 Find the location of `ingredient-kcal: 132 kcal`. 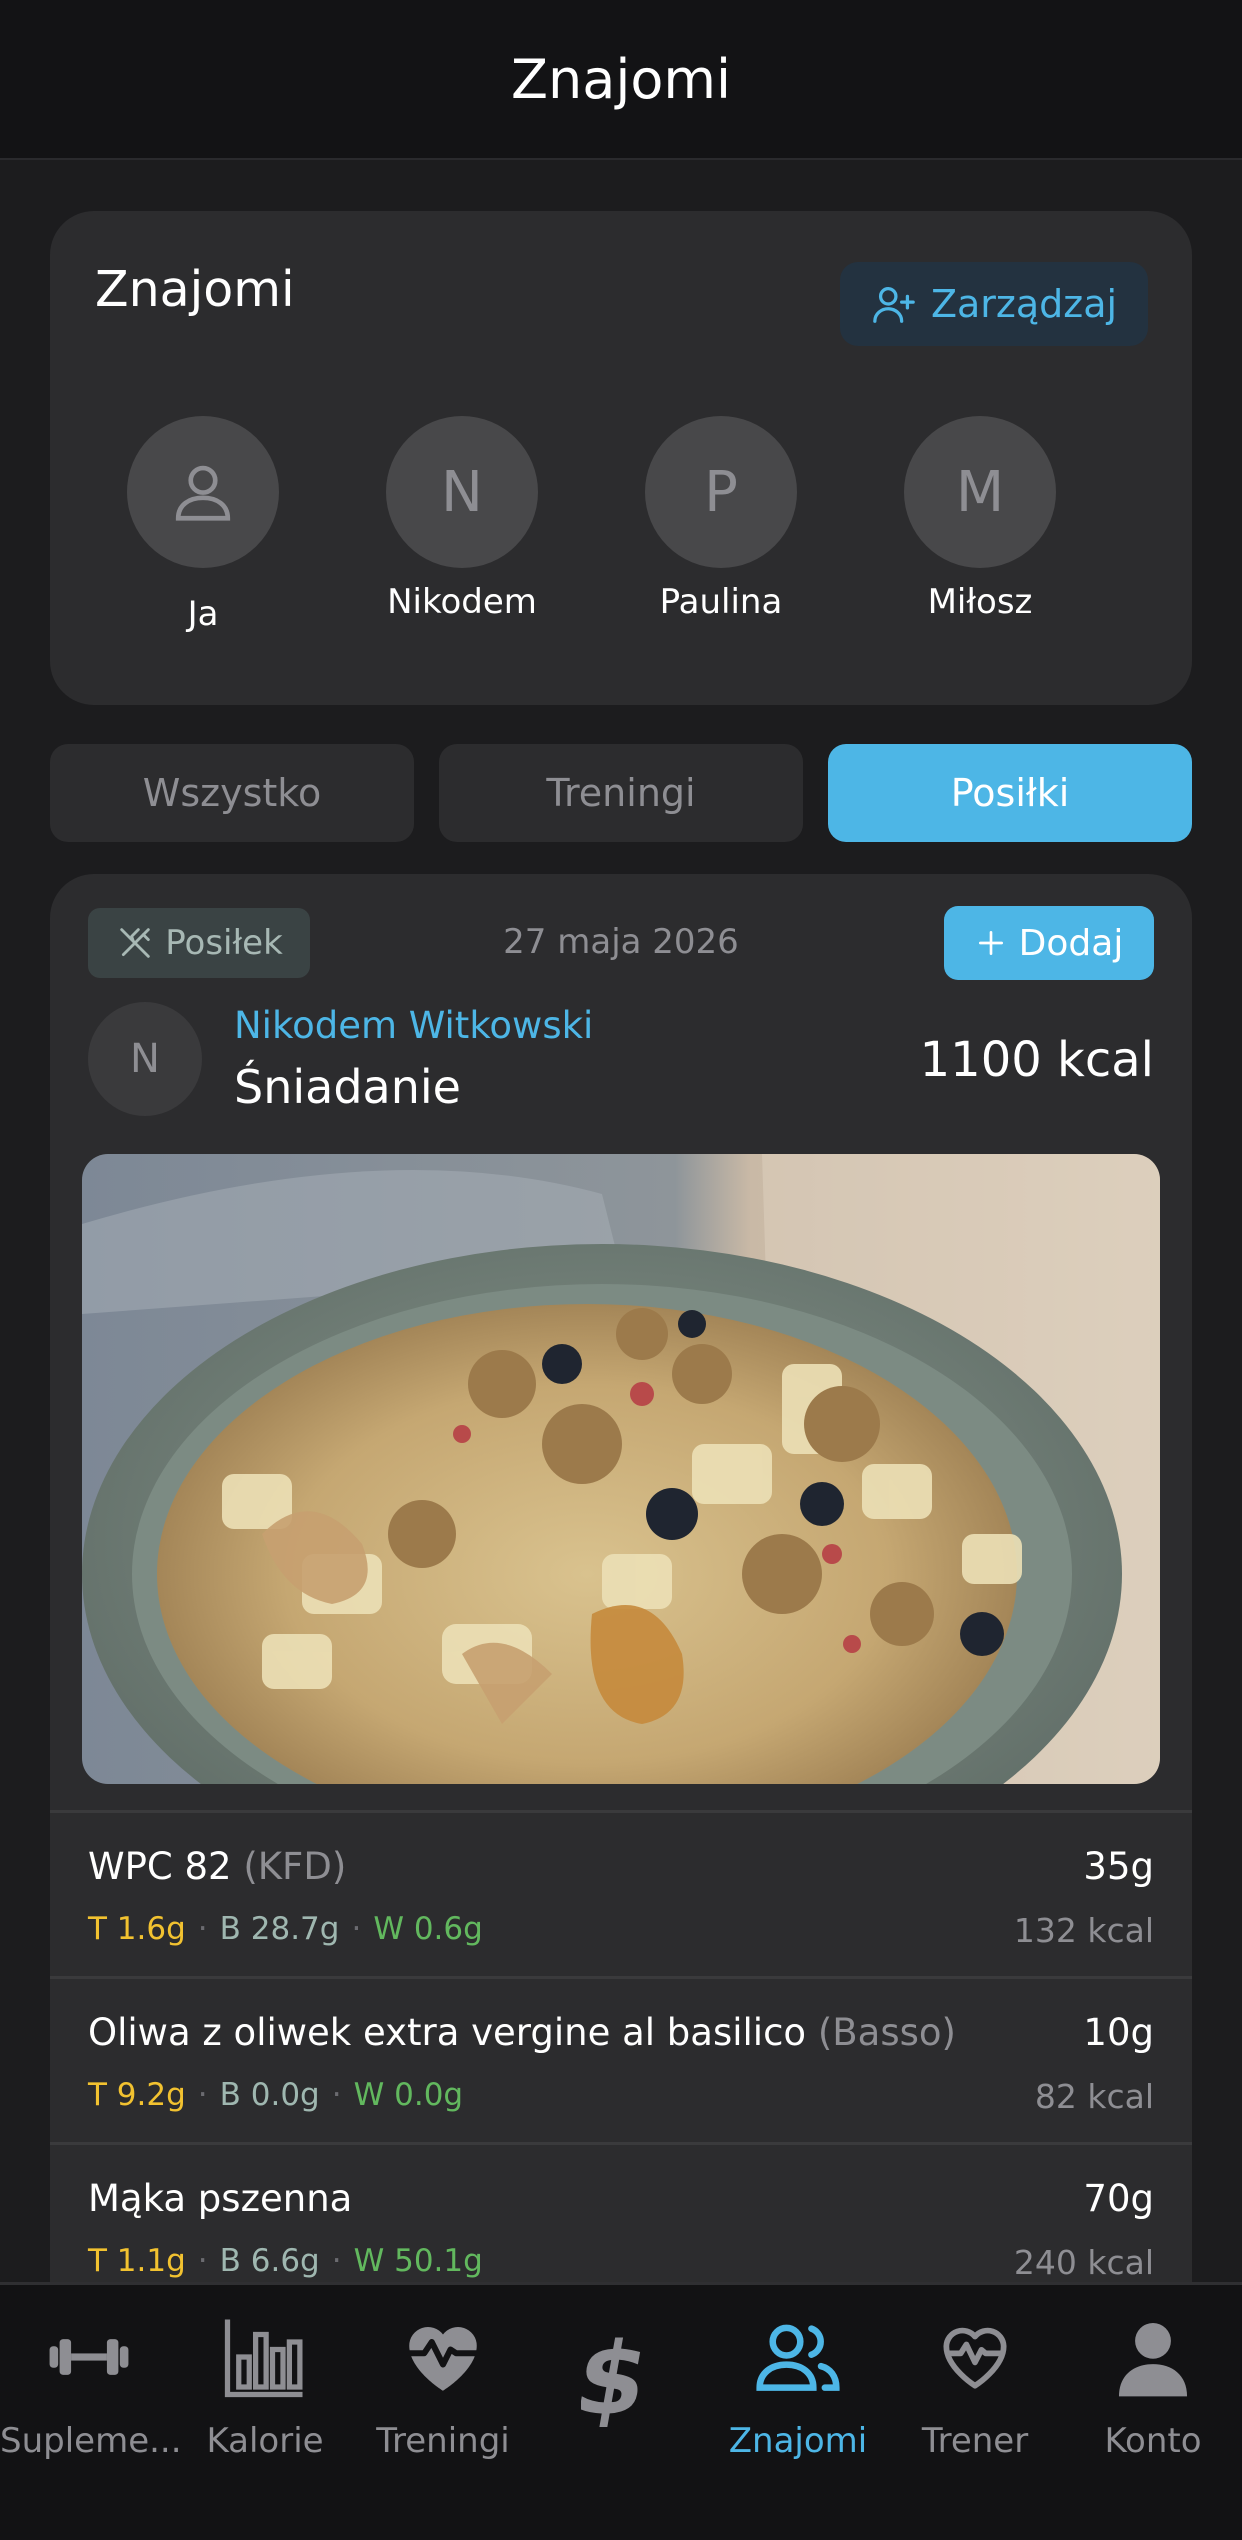

ingredient-kcal: 132 kcal is located at coordinates (1083, 1930).